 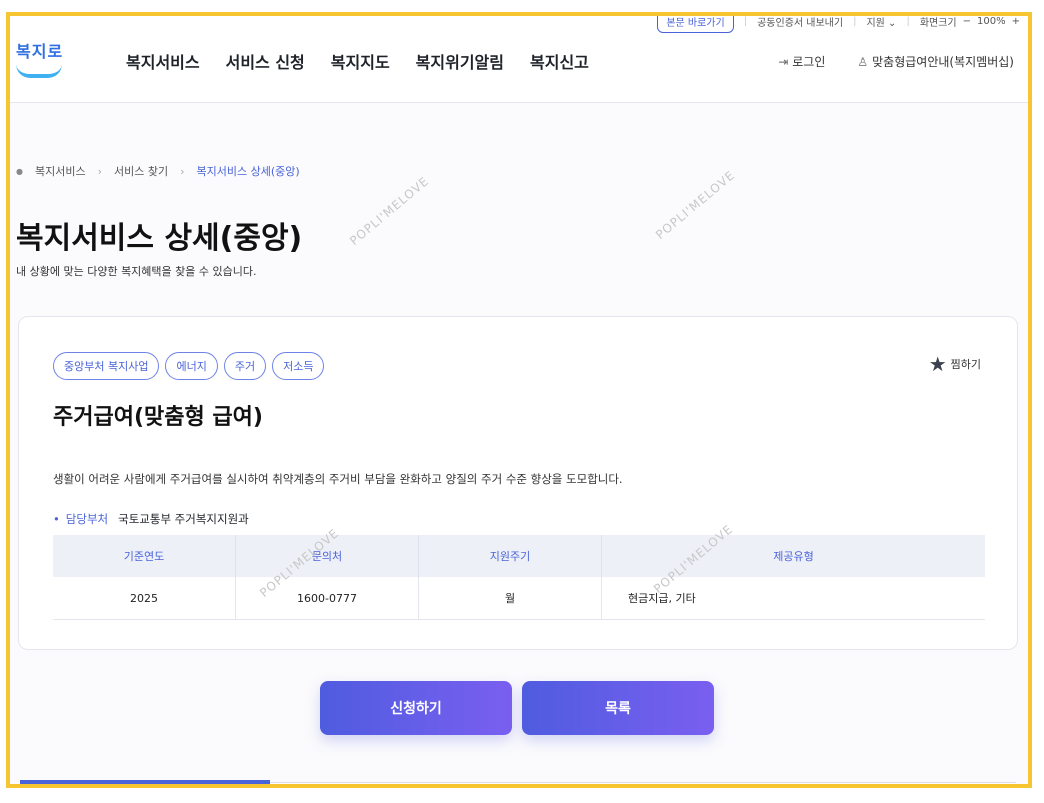 I want to click on breadcrumb-current: 복지서비스 상세(중앙), so click(x=248, y=171).